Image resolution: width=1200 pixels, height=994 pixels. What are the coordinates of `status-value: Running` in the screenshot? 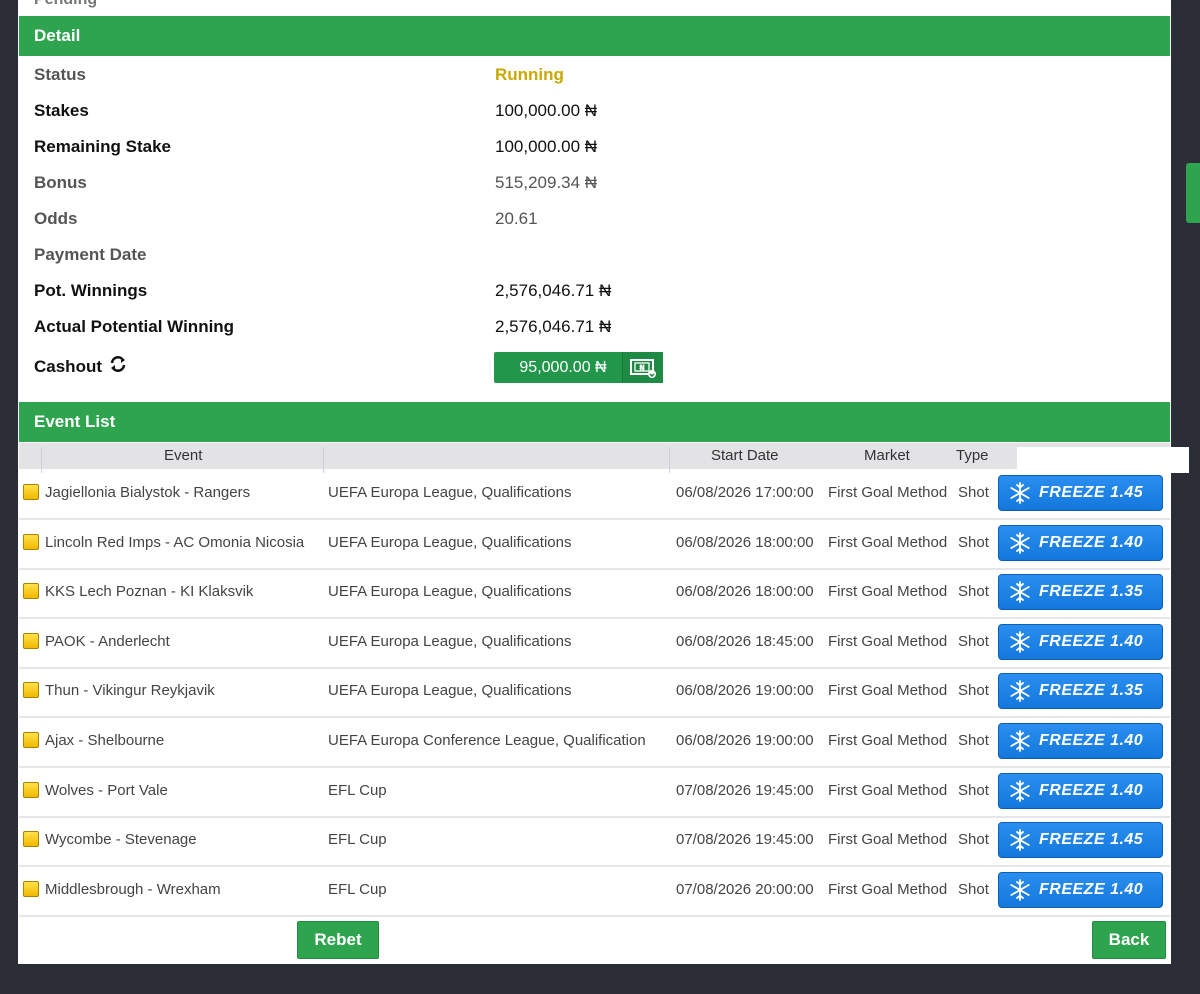 It's located at (529, 74).